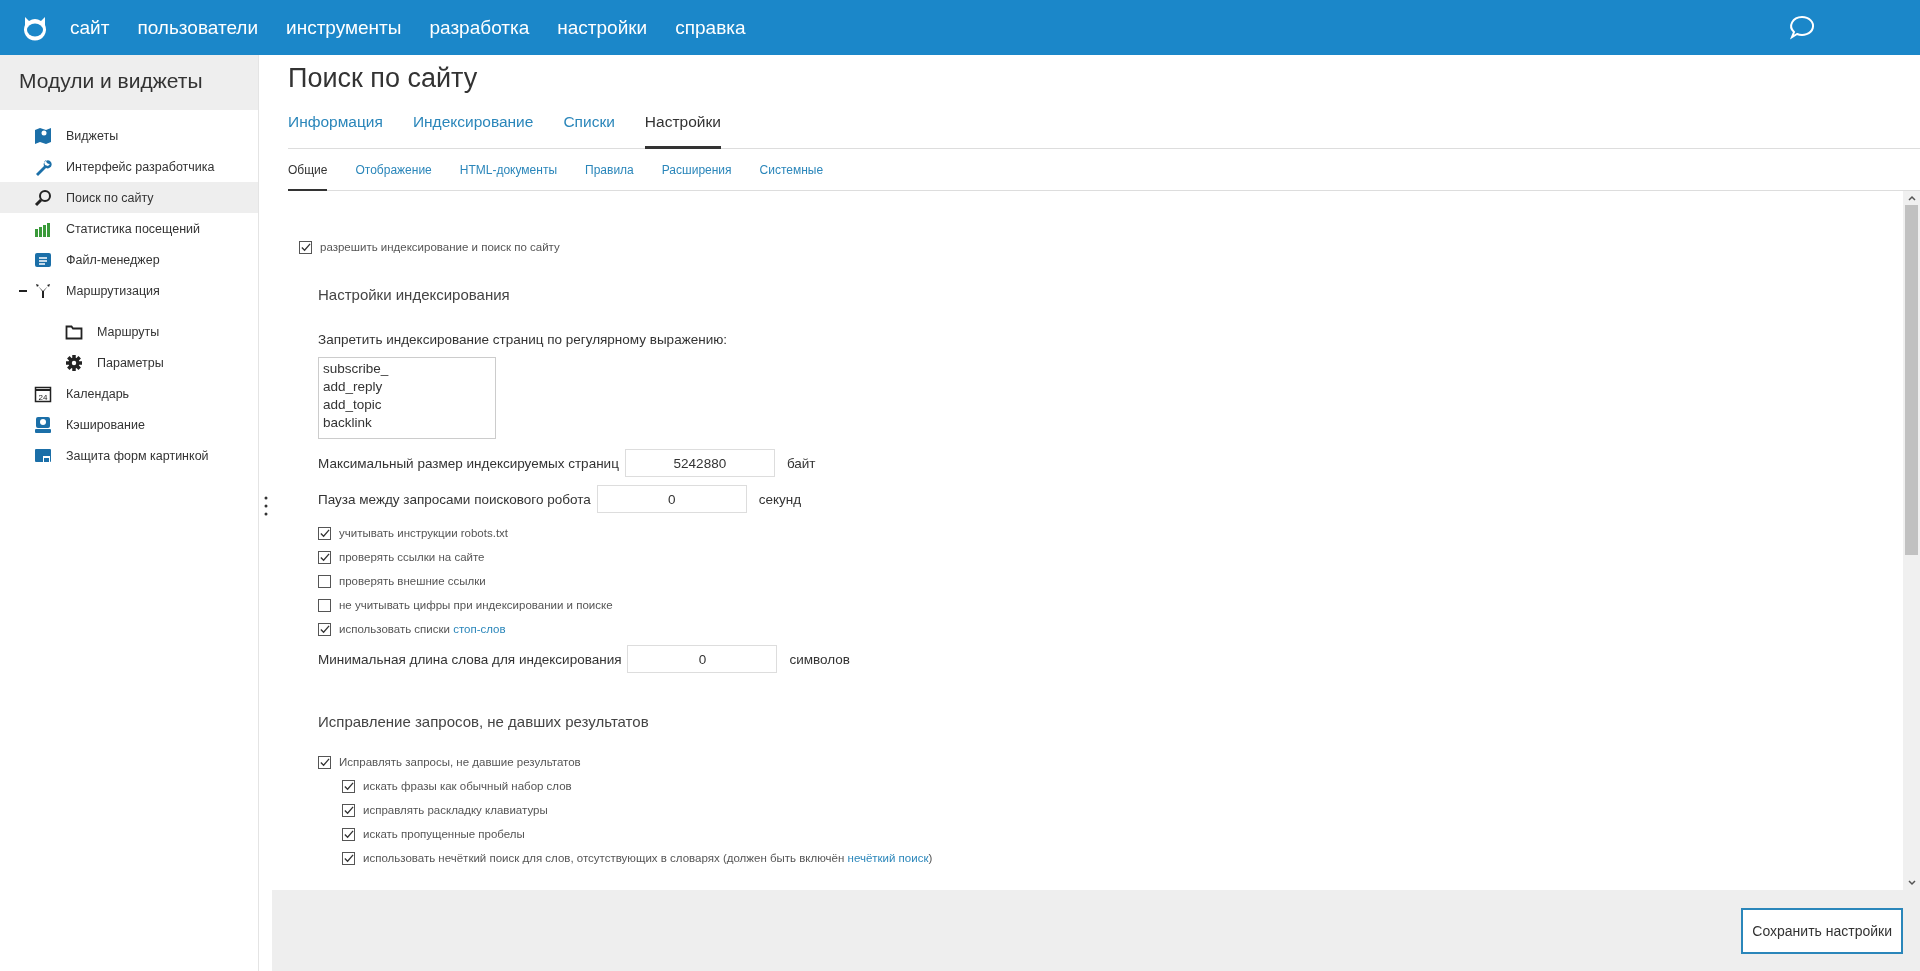 Image resolution: width=1920 pixels, height=971 pixels. I want to click on tab: Списки, so click(589, 126).